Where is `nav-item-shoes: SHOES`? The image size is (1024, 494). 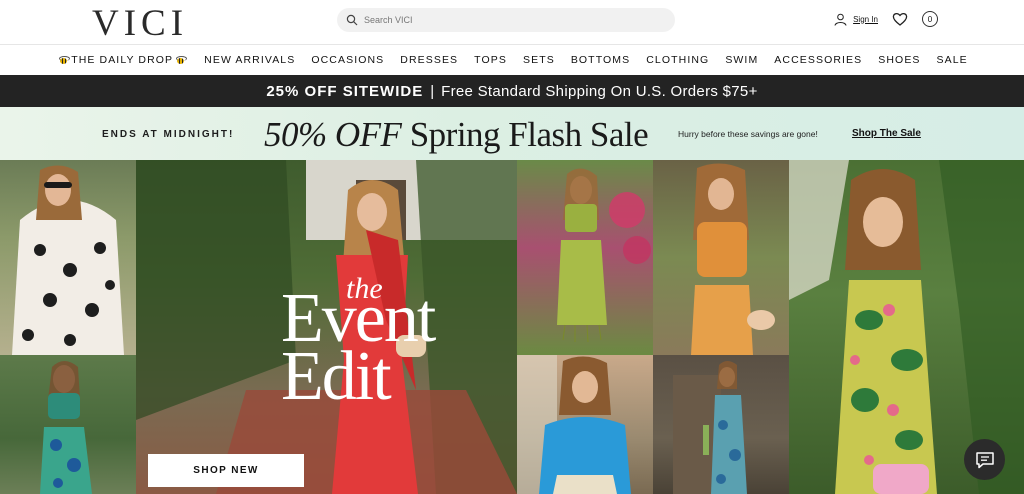
nav-item-shoes: SHOES is located at coordinates (899, 60).